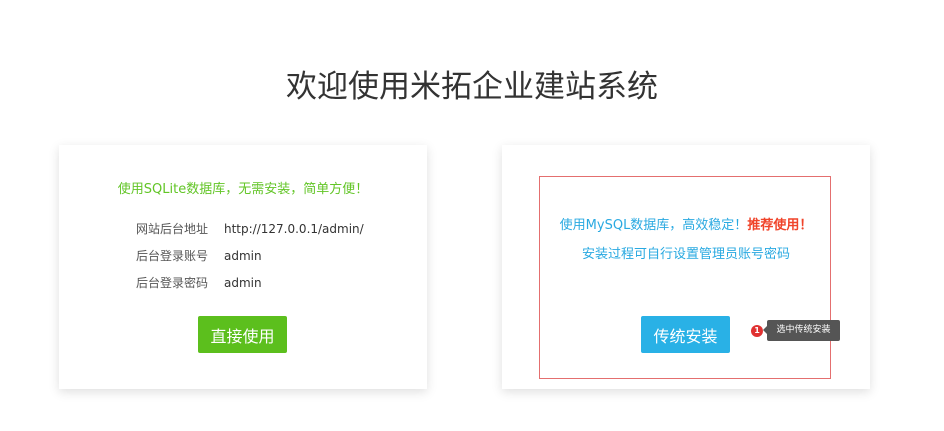 The width and height of the screenshot is (944, 431). What do you see at coordinates (801, 330) in the screenshot?
I see `annotation-tooltip: 选中传统安装` at bounding box center [801, 330].